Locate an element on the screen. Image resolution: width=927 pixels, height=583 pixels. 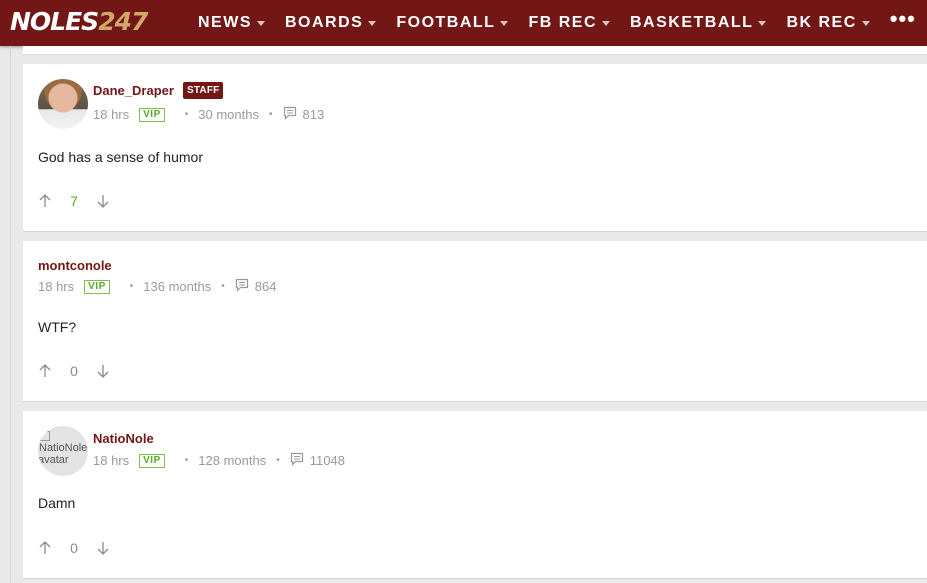
nav-item-fb-rec: FB REC is located at coordinates (569, 23).